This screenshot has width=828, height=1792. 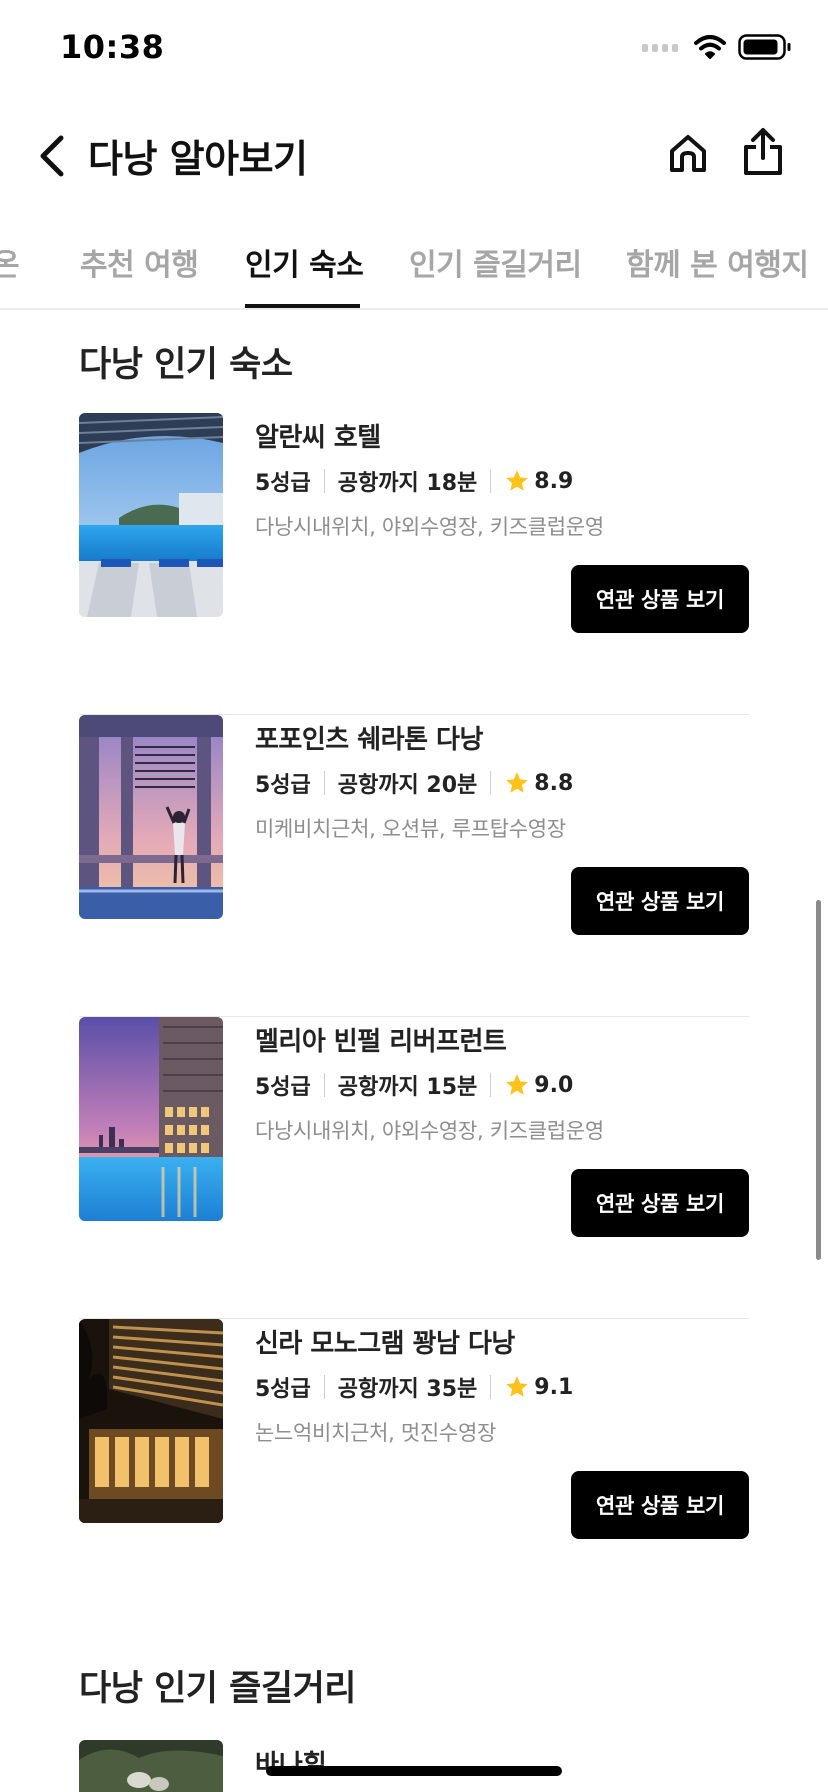 What do you see at coordinates (660, 48) in the screenshot?
I see `cellular-signal-icon` at bounding box center [660, 48].